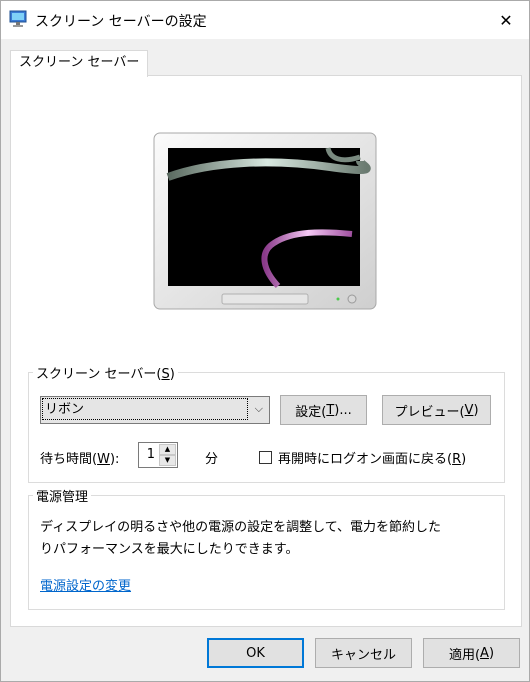 This screenshot has height=682, width=530. I want to click on screensaver-select-value: リボン, so click(145, 409).